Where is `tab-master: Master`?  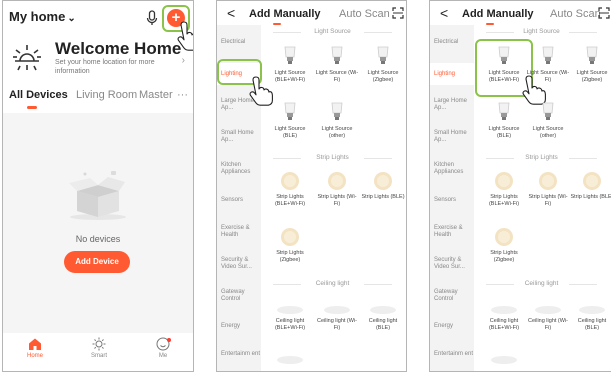 tab-master: Master is located at coordinates (156, 95).